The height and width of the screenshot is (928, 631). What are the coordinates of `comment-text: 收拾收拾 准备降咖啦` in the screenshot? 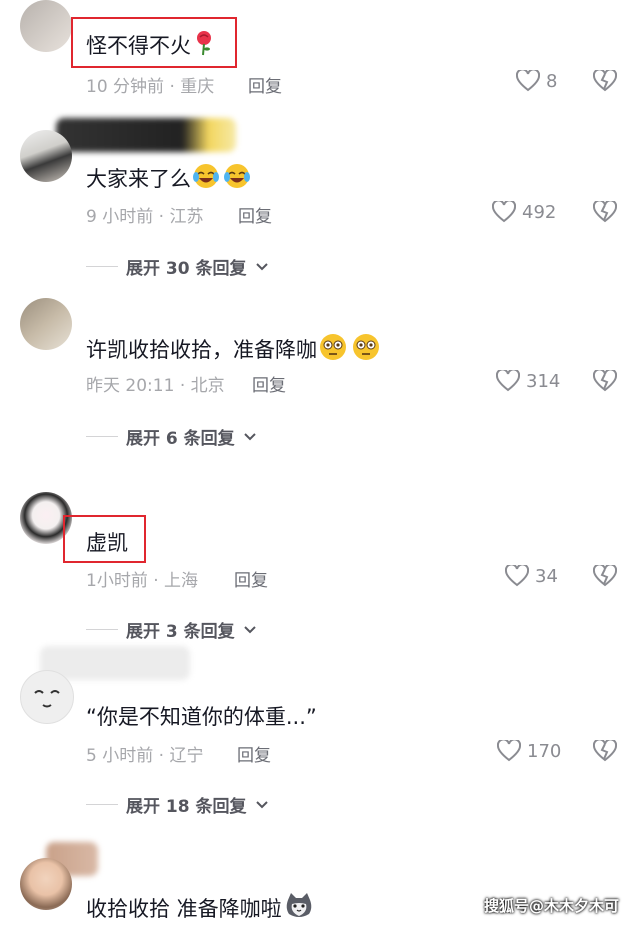 It's located at (200, 910).